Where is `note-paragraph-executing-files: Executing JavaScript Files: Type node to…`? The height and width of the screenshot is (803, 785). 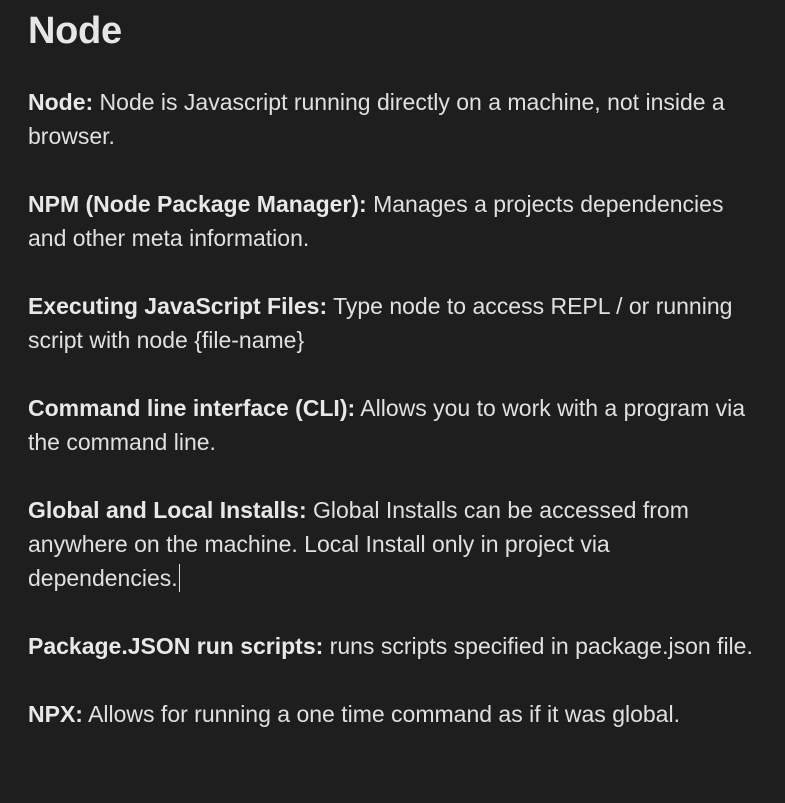
note-paragraph-executing-files: Executing JavaScript Files: Type node to… is located at coordinates (396, 323).